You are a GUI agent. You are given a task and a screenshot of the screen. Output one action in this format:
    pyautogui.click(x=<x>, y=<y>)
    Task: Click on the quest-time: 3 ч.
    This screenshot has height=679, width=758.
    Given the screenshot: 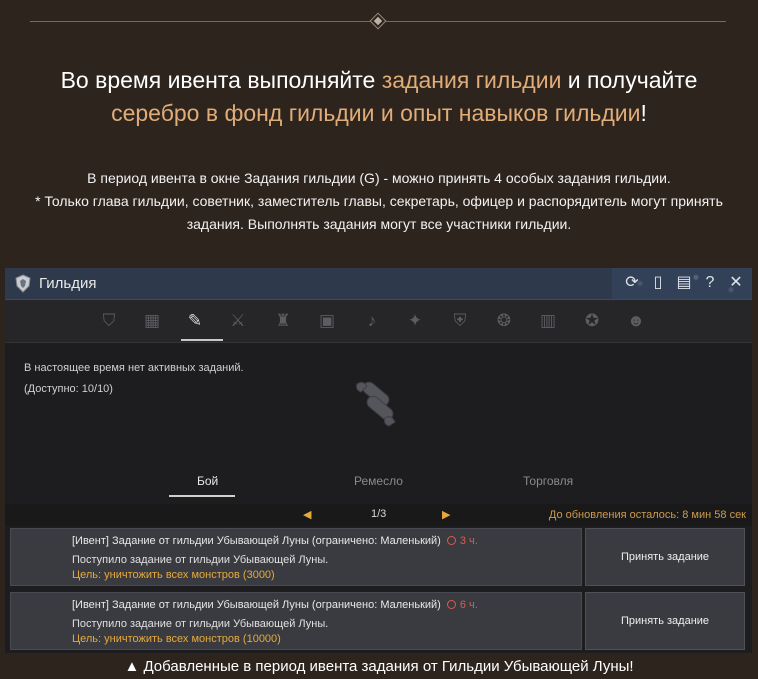 What is the action you would take?
    pyautogui.click(x=468, y=541)
    